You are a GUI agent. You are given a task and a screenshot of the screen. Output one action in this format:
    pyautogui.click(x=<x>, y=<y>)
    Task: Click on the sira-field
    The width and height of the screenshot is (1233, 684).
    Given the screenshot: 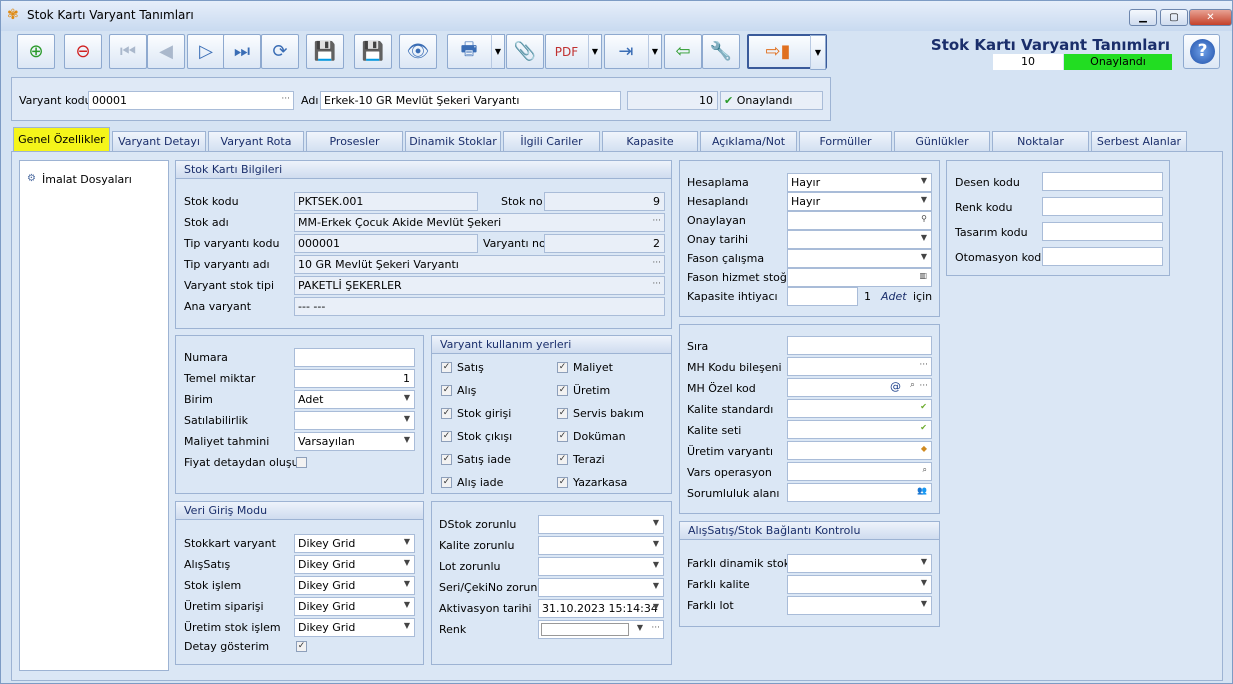 What is the action you would take?
    pyautogui.click(x=859, y=345)
    